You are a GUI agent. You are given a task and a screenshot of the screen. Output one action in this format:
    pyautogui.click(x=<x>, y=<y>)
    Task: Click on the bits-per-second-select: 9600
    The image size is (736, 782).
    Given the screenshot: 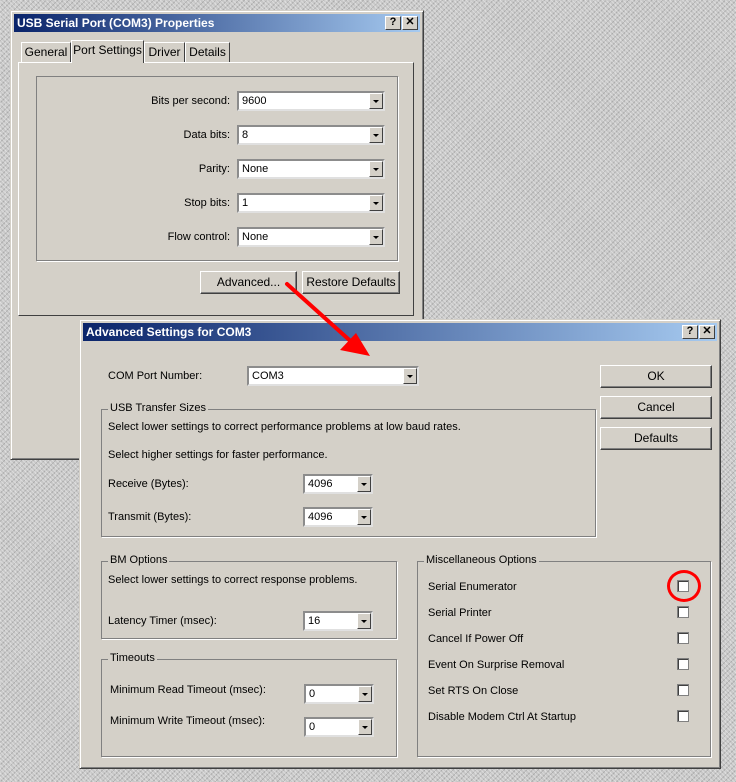 What is the action you would take?
    pyautogui.click(x=311, y=101)
    